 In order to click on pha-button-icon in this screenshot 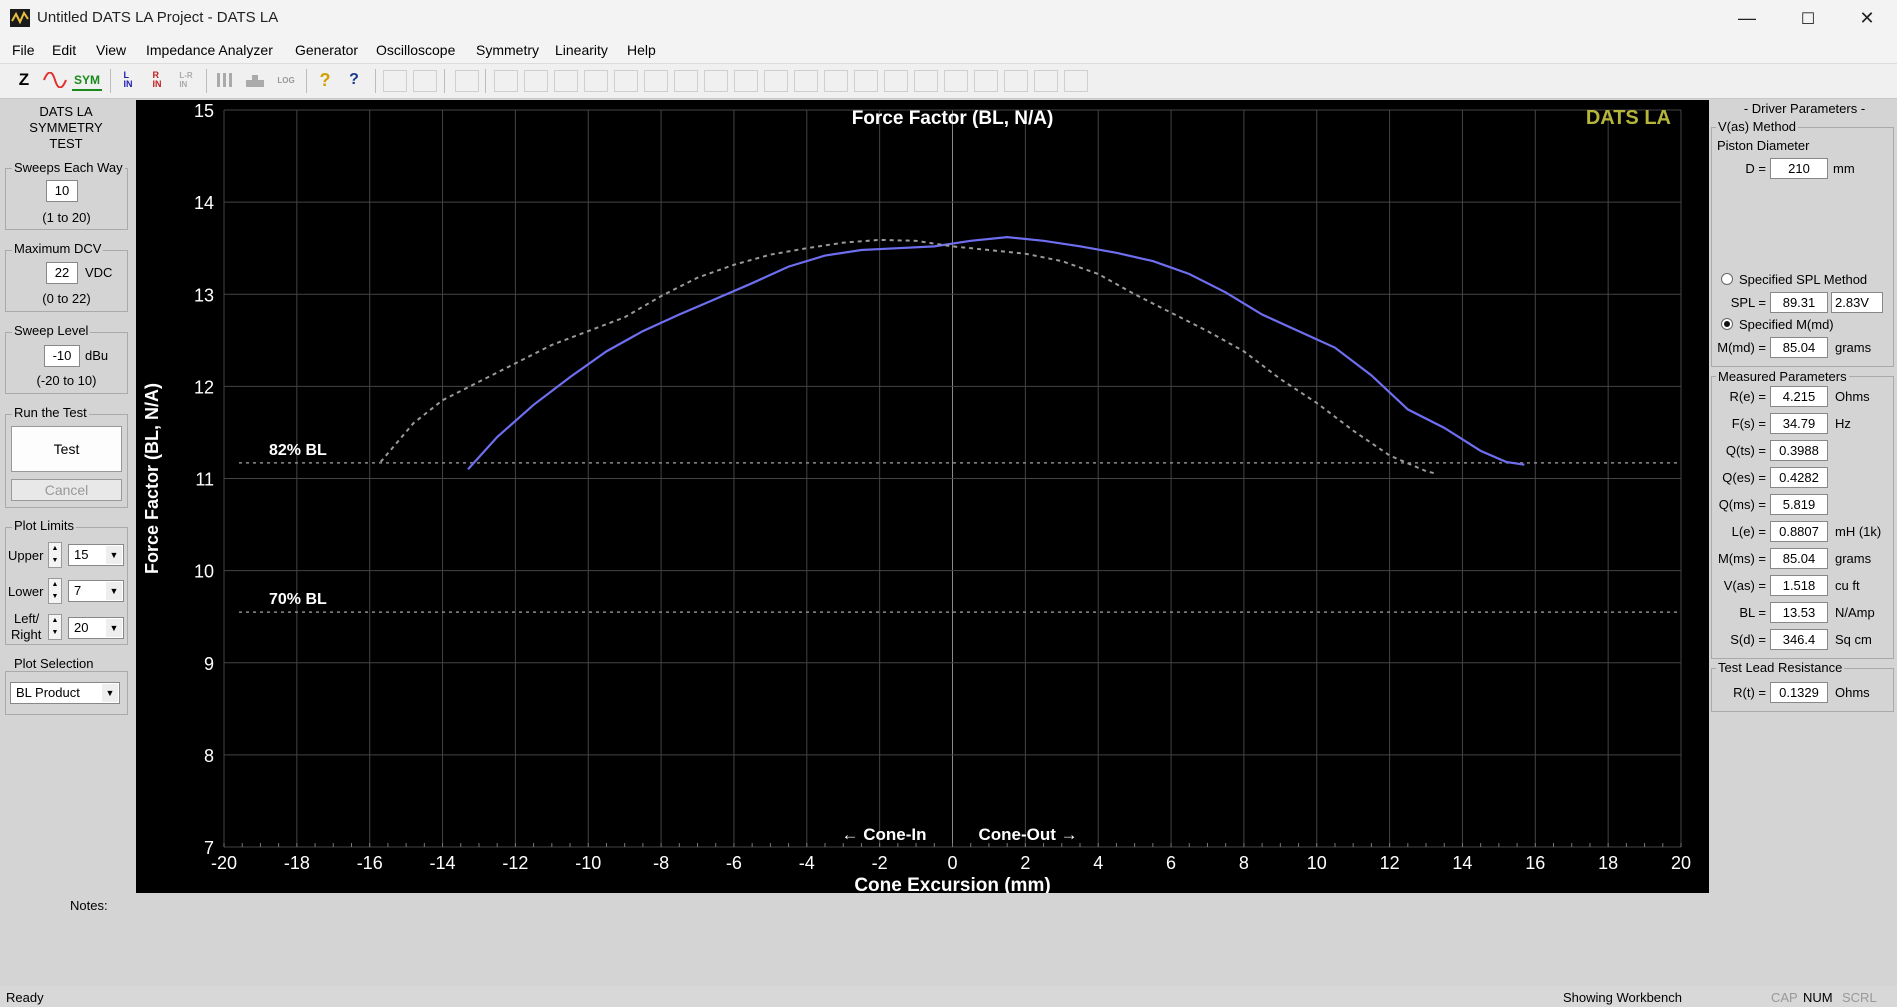, I will do `click(395, 81)`.